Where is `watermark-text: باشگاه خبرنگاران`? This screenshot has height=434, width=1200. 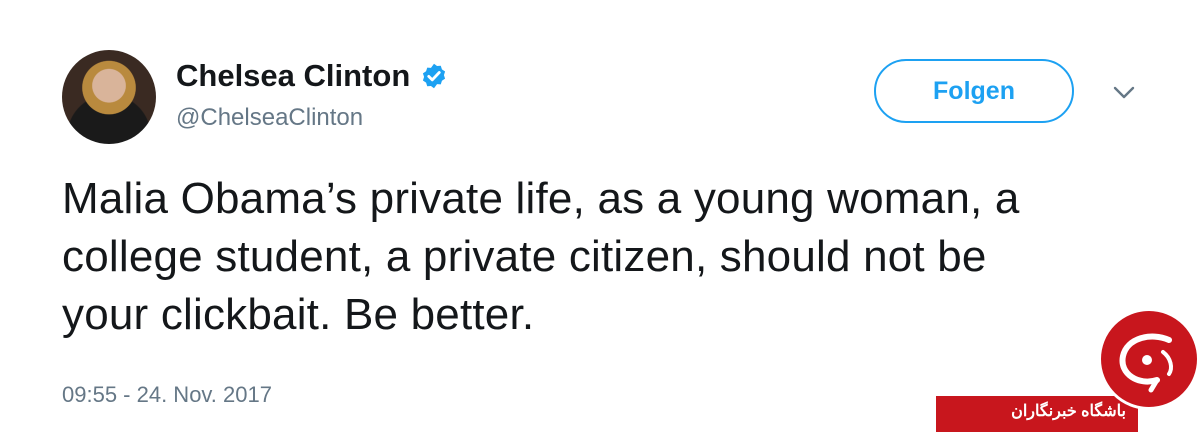
watermark-text: باشگاه خبرنگاران is located at coordinates (1068, 411).